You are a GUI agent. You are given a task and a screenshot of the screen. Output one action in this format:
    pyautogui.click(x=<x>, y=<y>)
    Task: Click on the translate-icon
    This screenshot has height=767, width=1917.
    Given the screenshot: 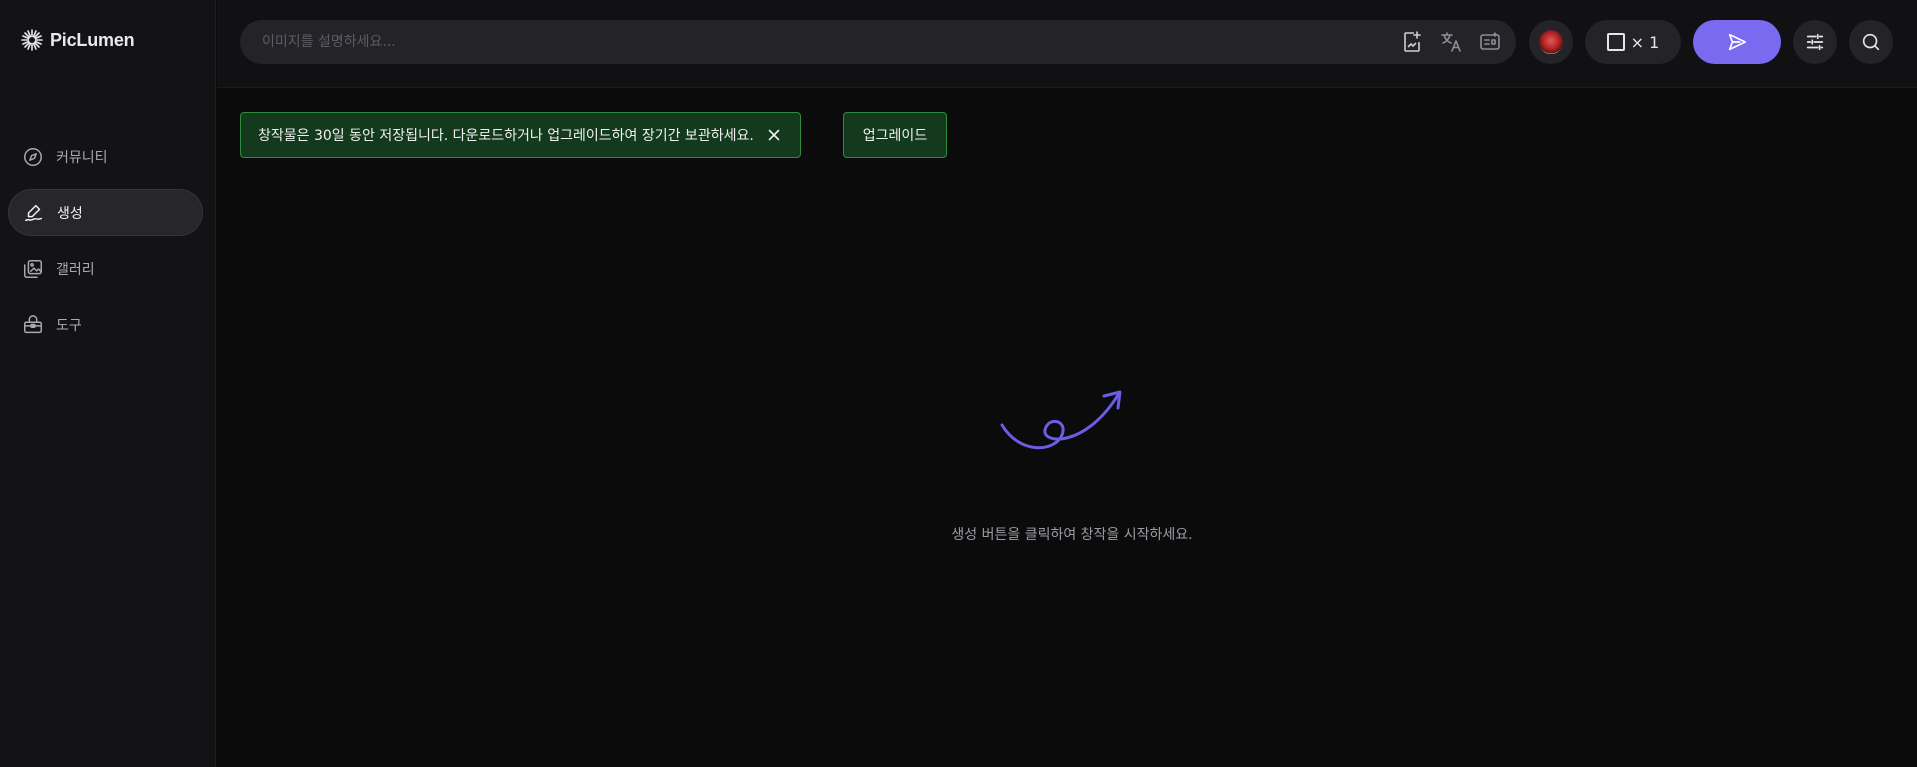 What is the action you would take?
    pyautogui.click(x=1451, y=42)
    